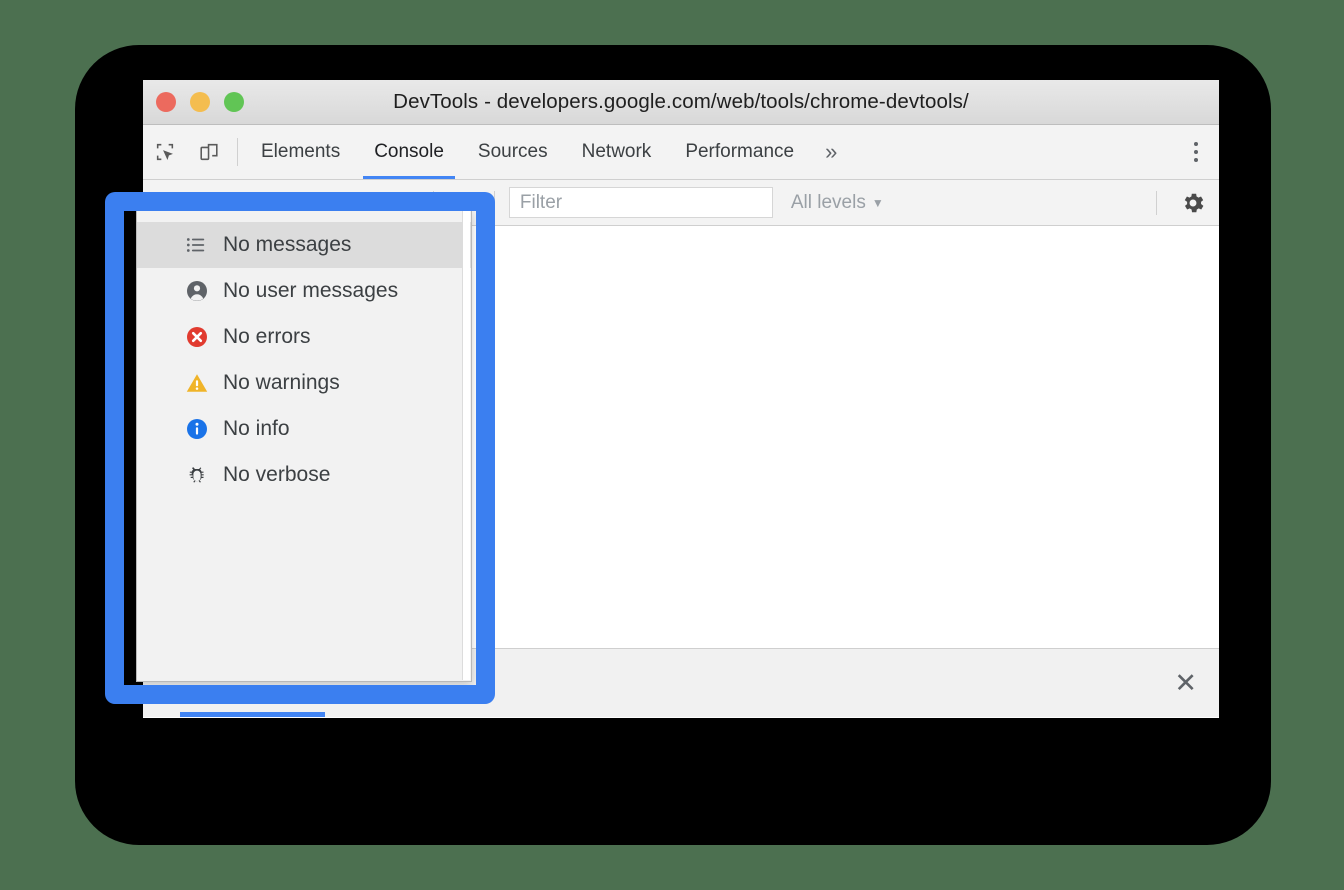 The height and width of the screenshot is (890, 1344). What do you see at coordinates (234, 102) in the screenshot?
I see `zoom-window-button` at bounding box center [234, 102].